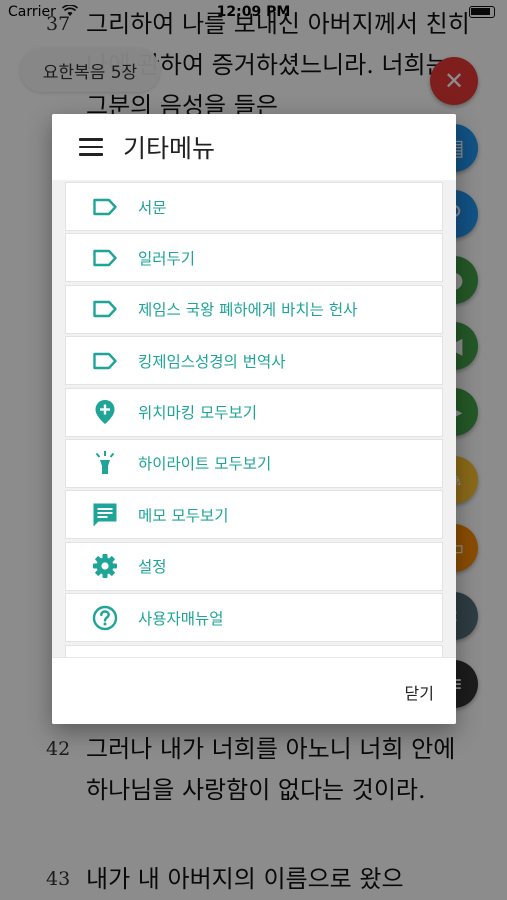 The width and height of the screenshot is (507, 900). What do you see at coordinates (169, 148) in the screenshot?
I see `dialog-title: 기타메뉴` at bounding box center [169, 148].